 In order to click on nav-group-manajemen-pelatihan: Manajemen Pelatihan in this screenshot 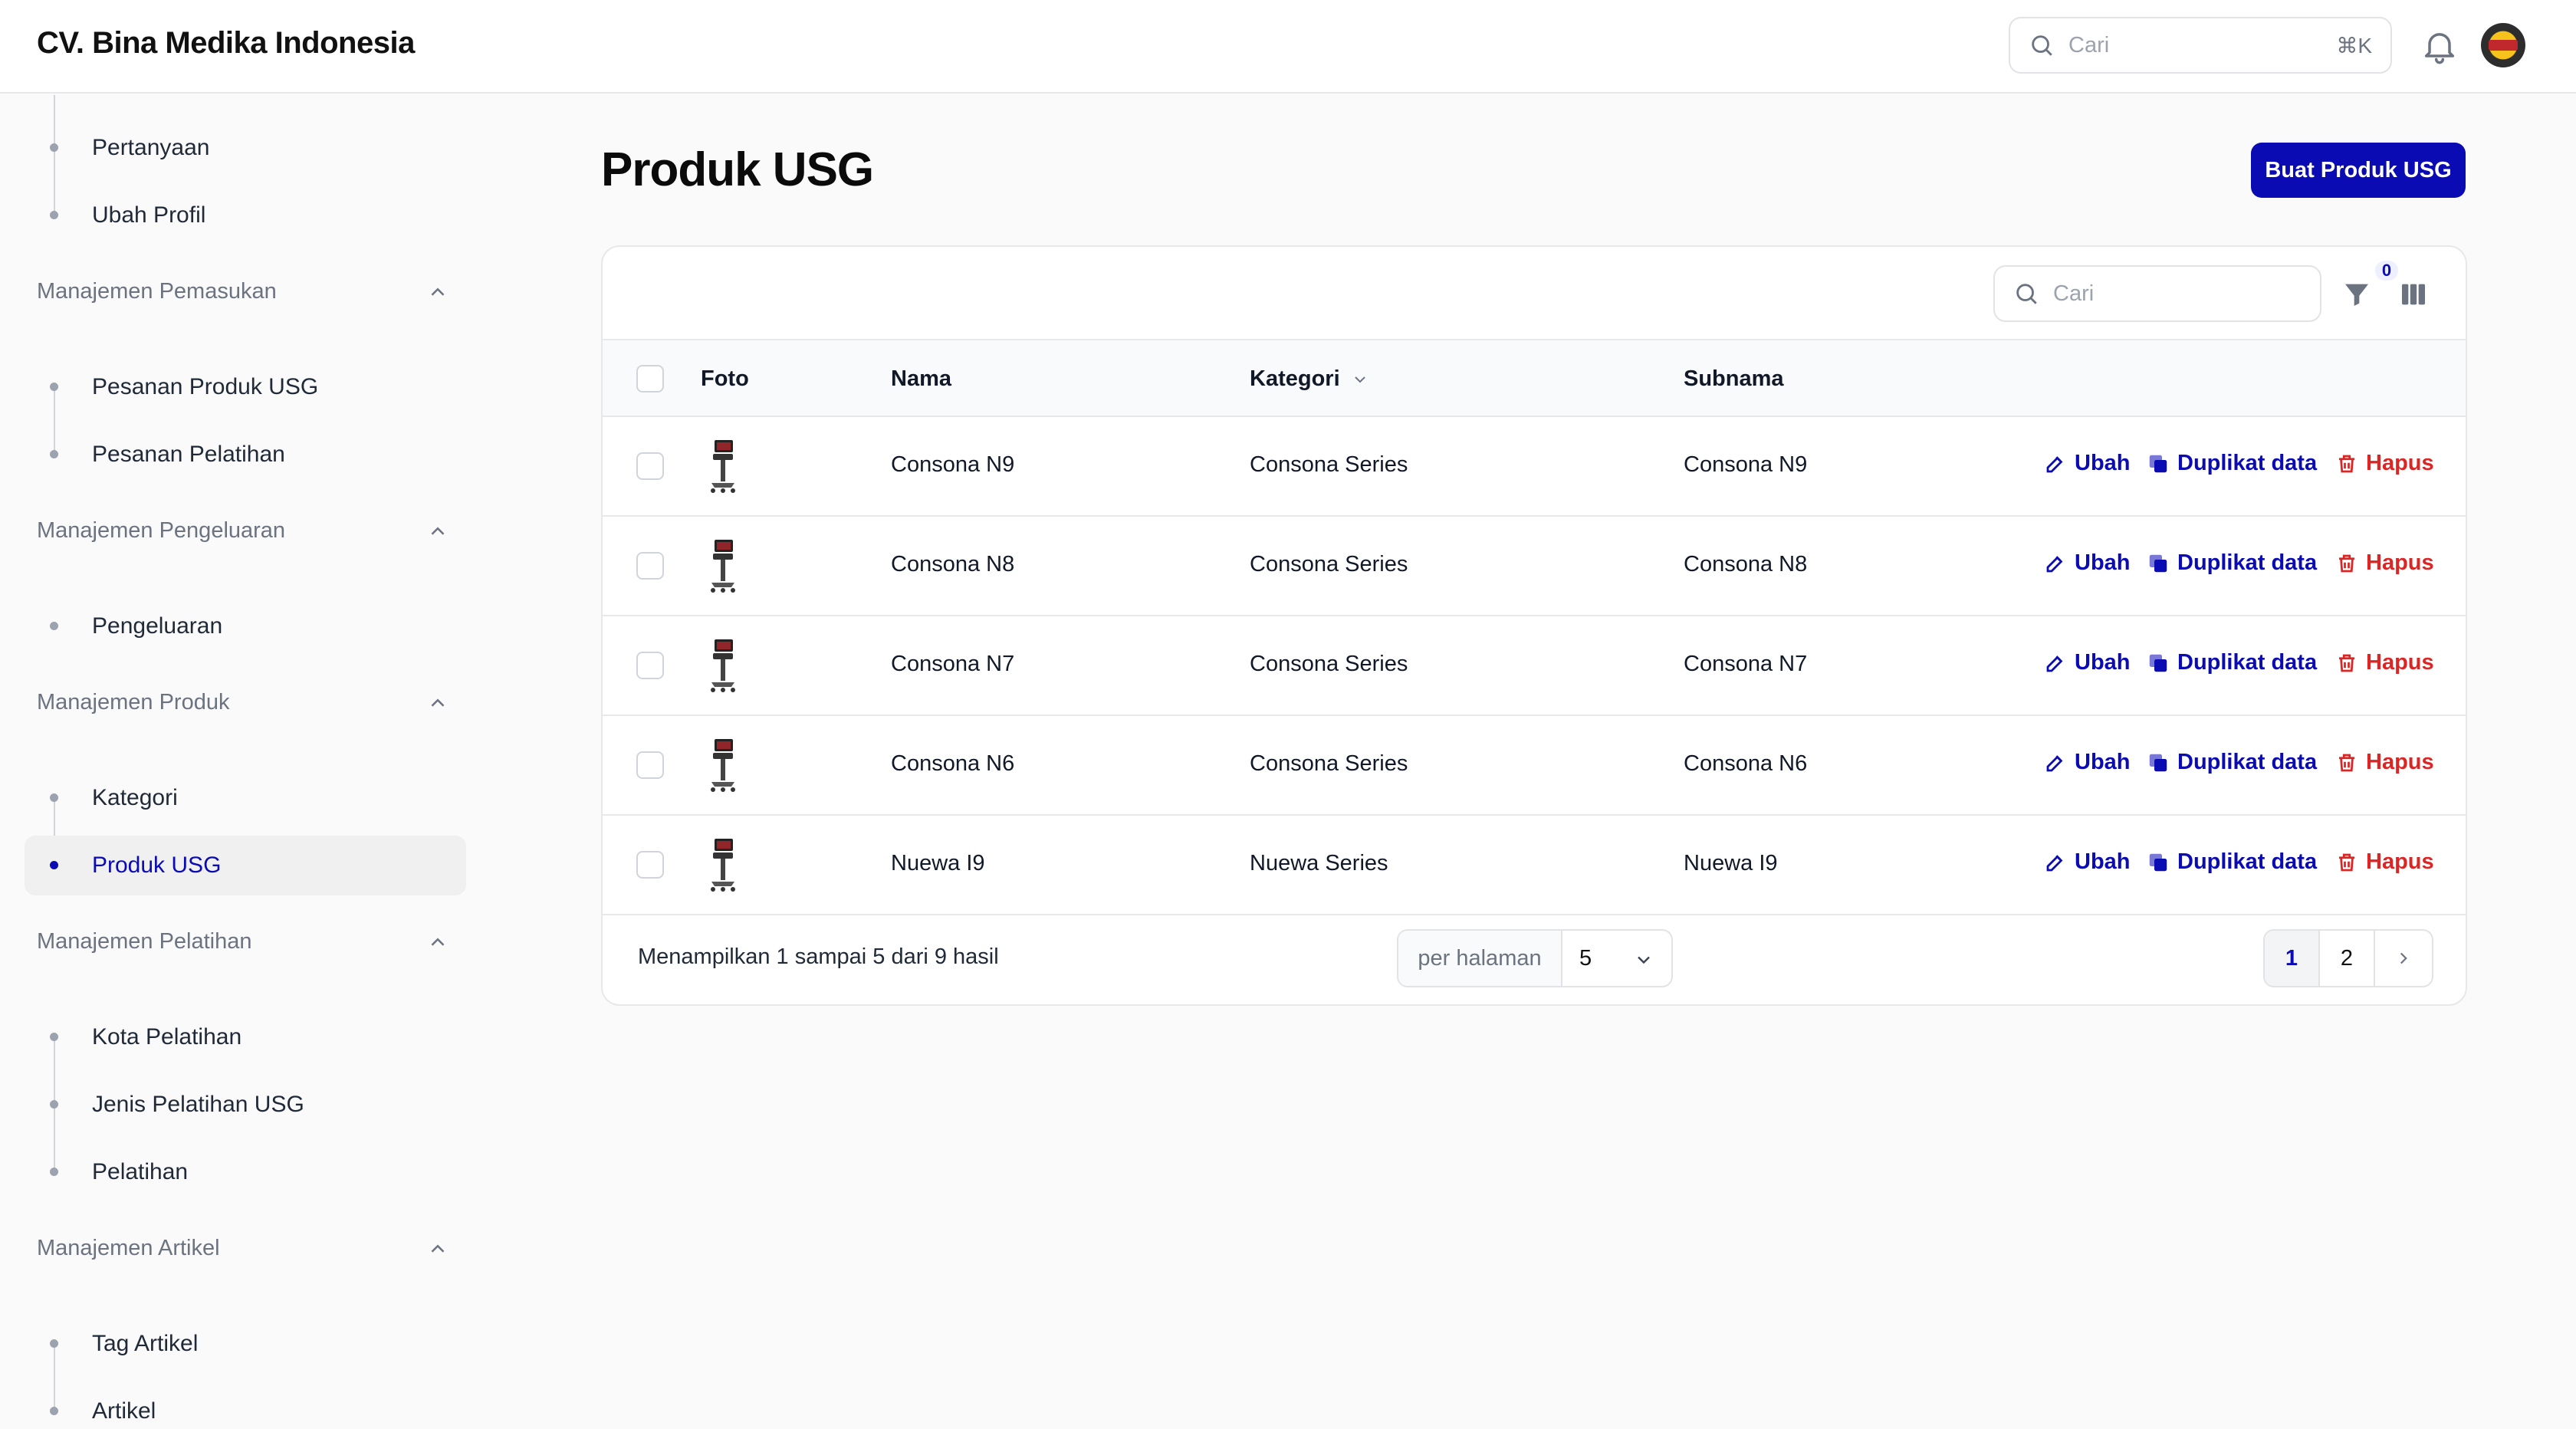, I will do `click(144, 941)`.